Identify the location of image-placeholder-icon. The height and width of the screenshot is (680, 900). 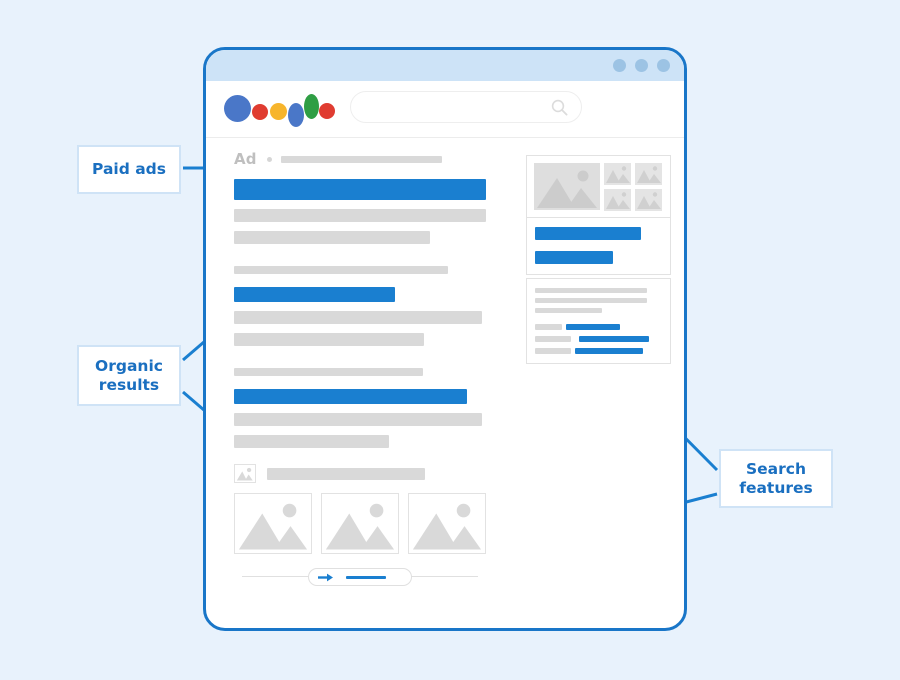
(245, 473).